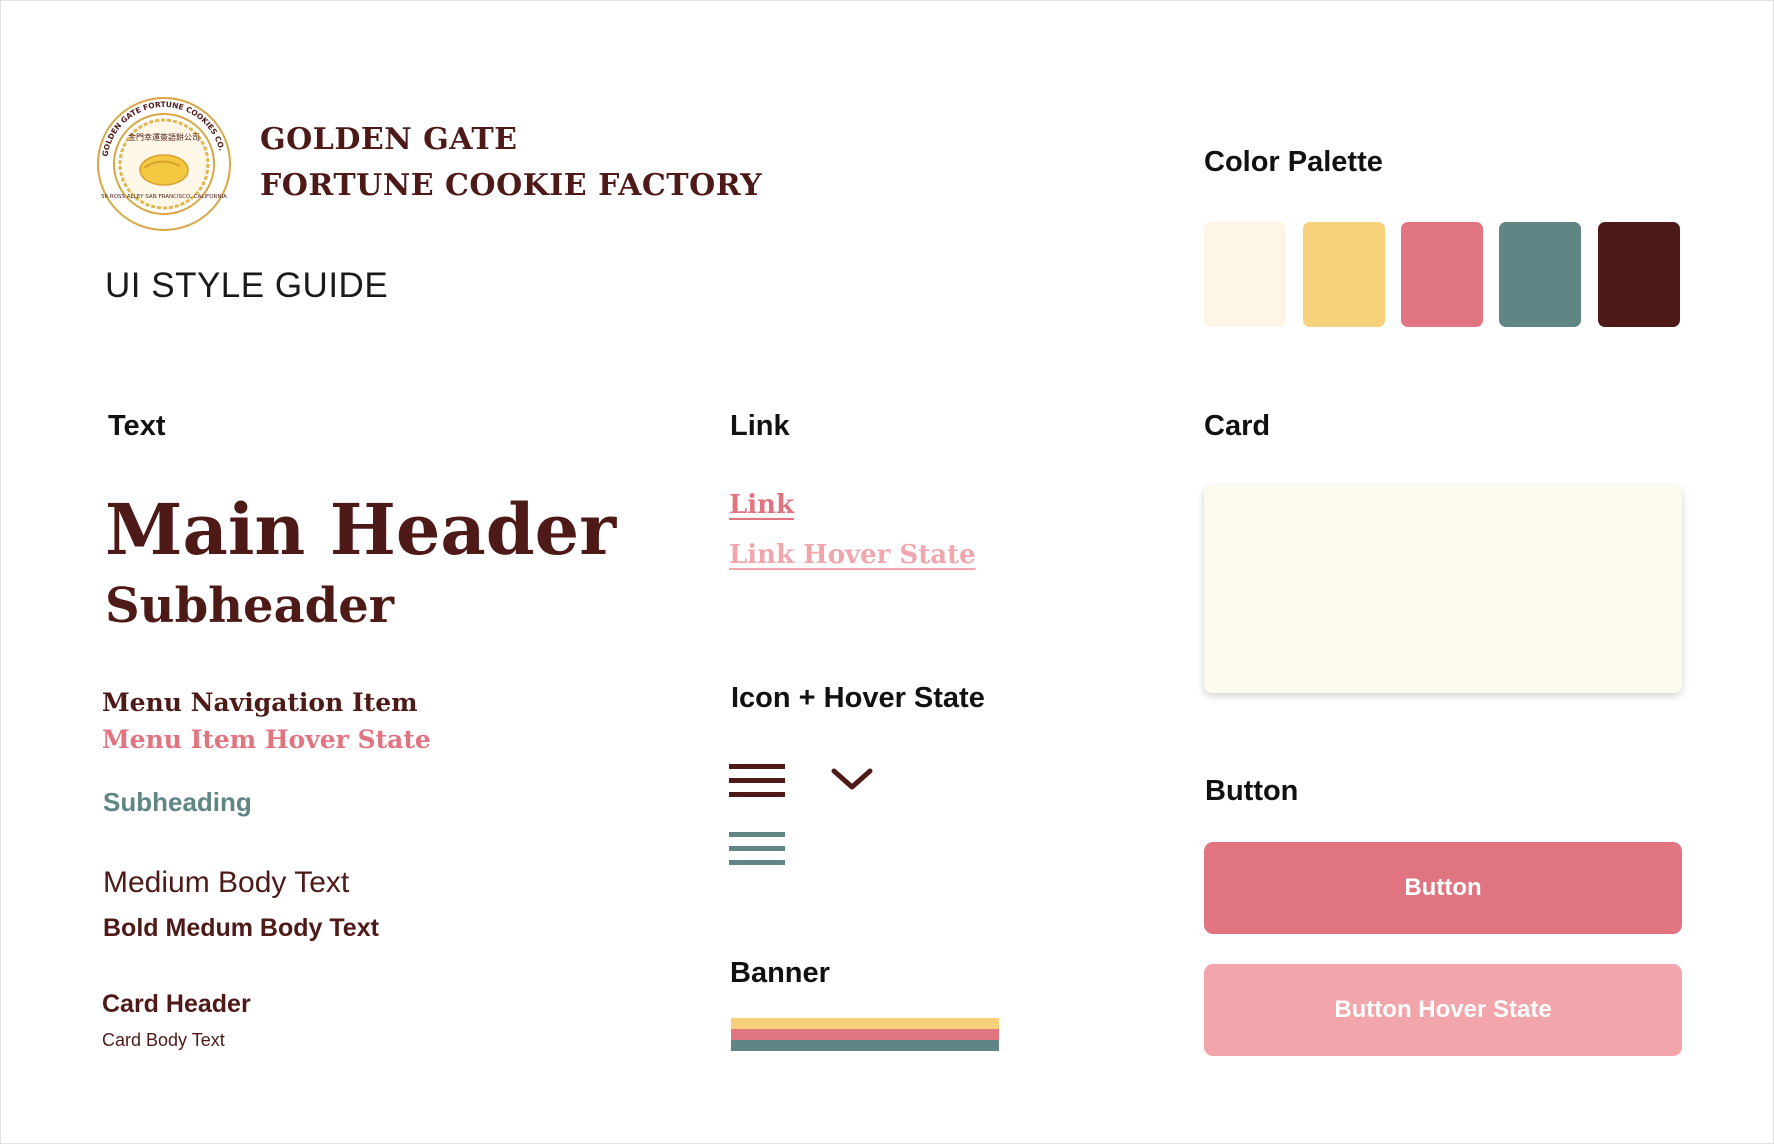 The width and height of the screenshot is (1774, 1144). I want to click on link-sample: Link, so click(761, 505).